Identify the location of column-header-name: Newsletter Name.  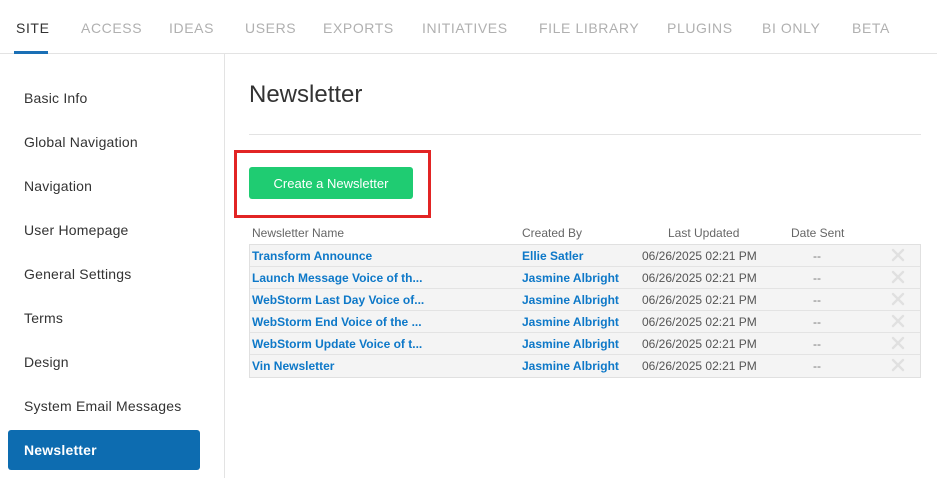
(298, 233).